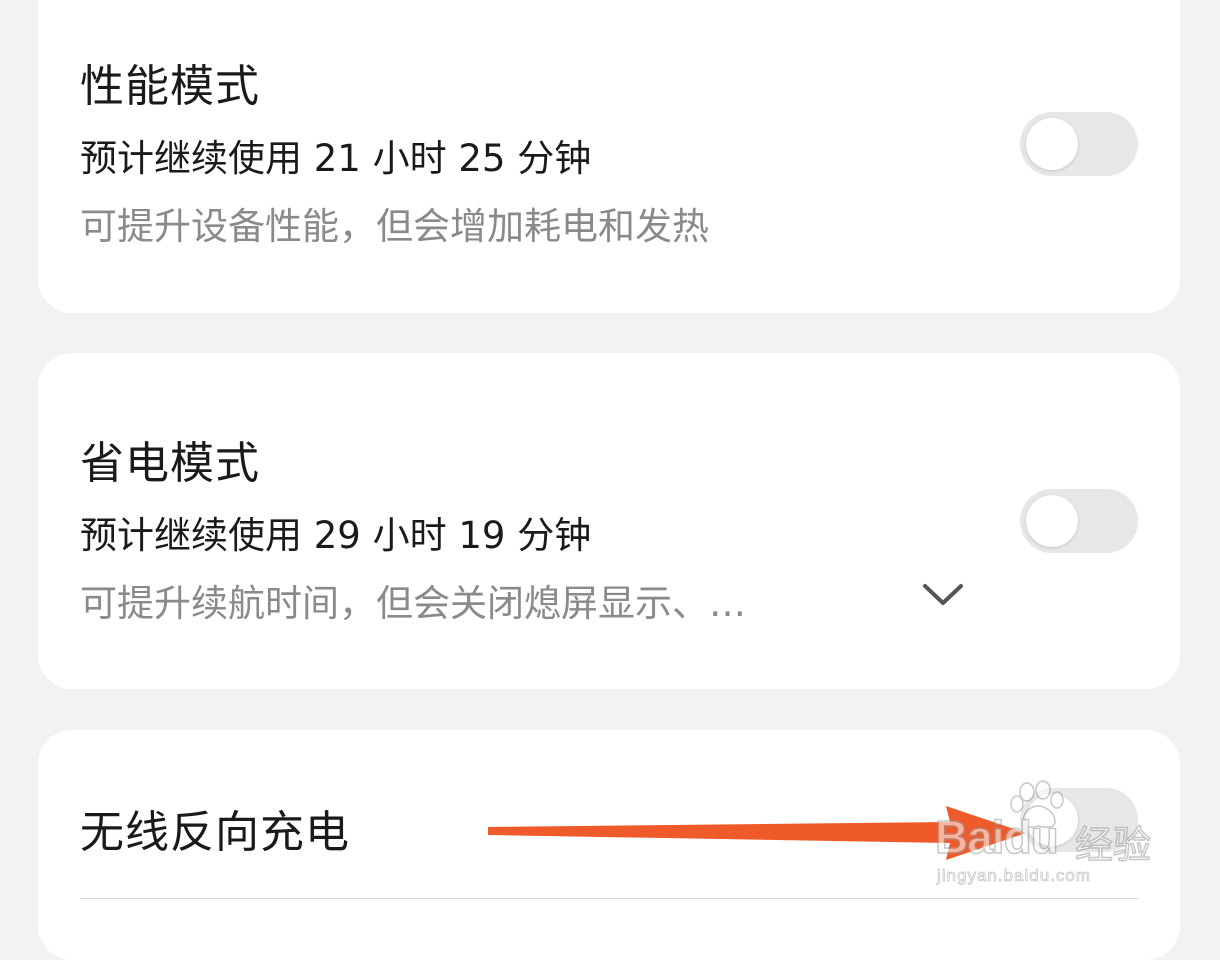 The height and width of the screenshot is (960, 1220). Describe the element at coordinates (943, 594) in the screenshot. I see `chevron-down-icon` at that location.